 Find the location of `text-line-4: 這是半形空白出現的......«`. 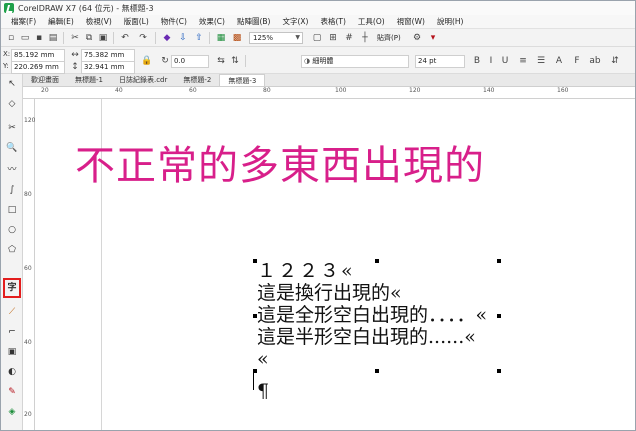

text-line-4: 這是半形空白出現的......« is located at coordinates (366, 337).